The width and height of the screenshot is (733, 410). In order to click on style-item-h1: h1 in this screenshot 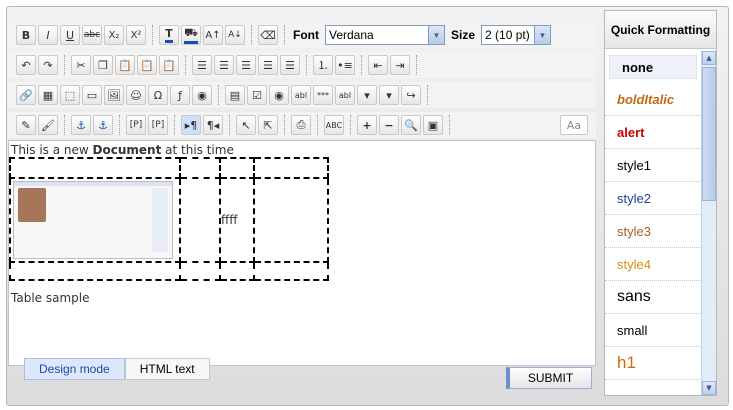, I will do `click(653, 363)`.